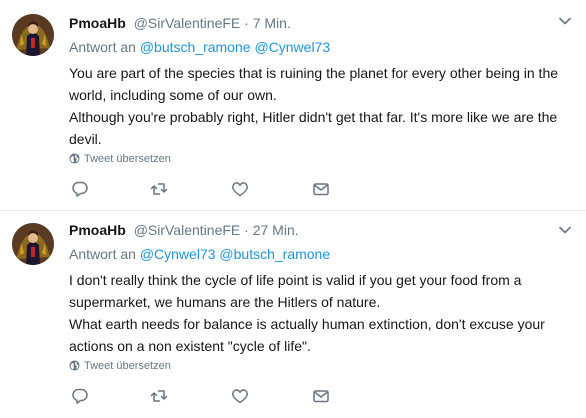 Image resolution: width=586 pixels, height=418 pixels. I want to click on timestamp: 27 Min., so click(276, 230).